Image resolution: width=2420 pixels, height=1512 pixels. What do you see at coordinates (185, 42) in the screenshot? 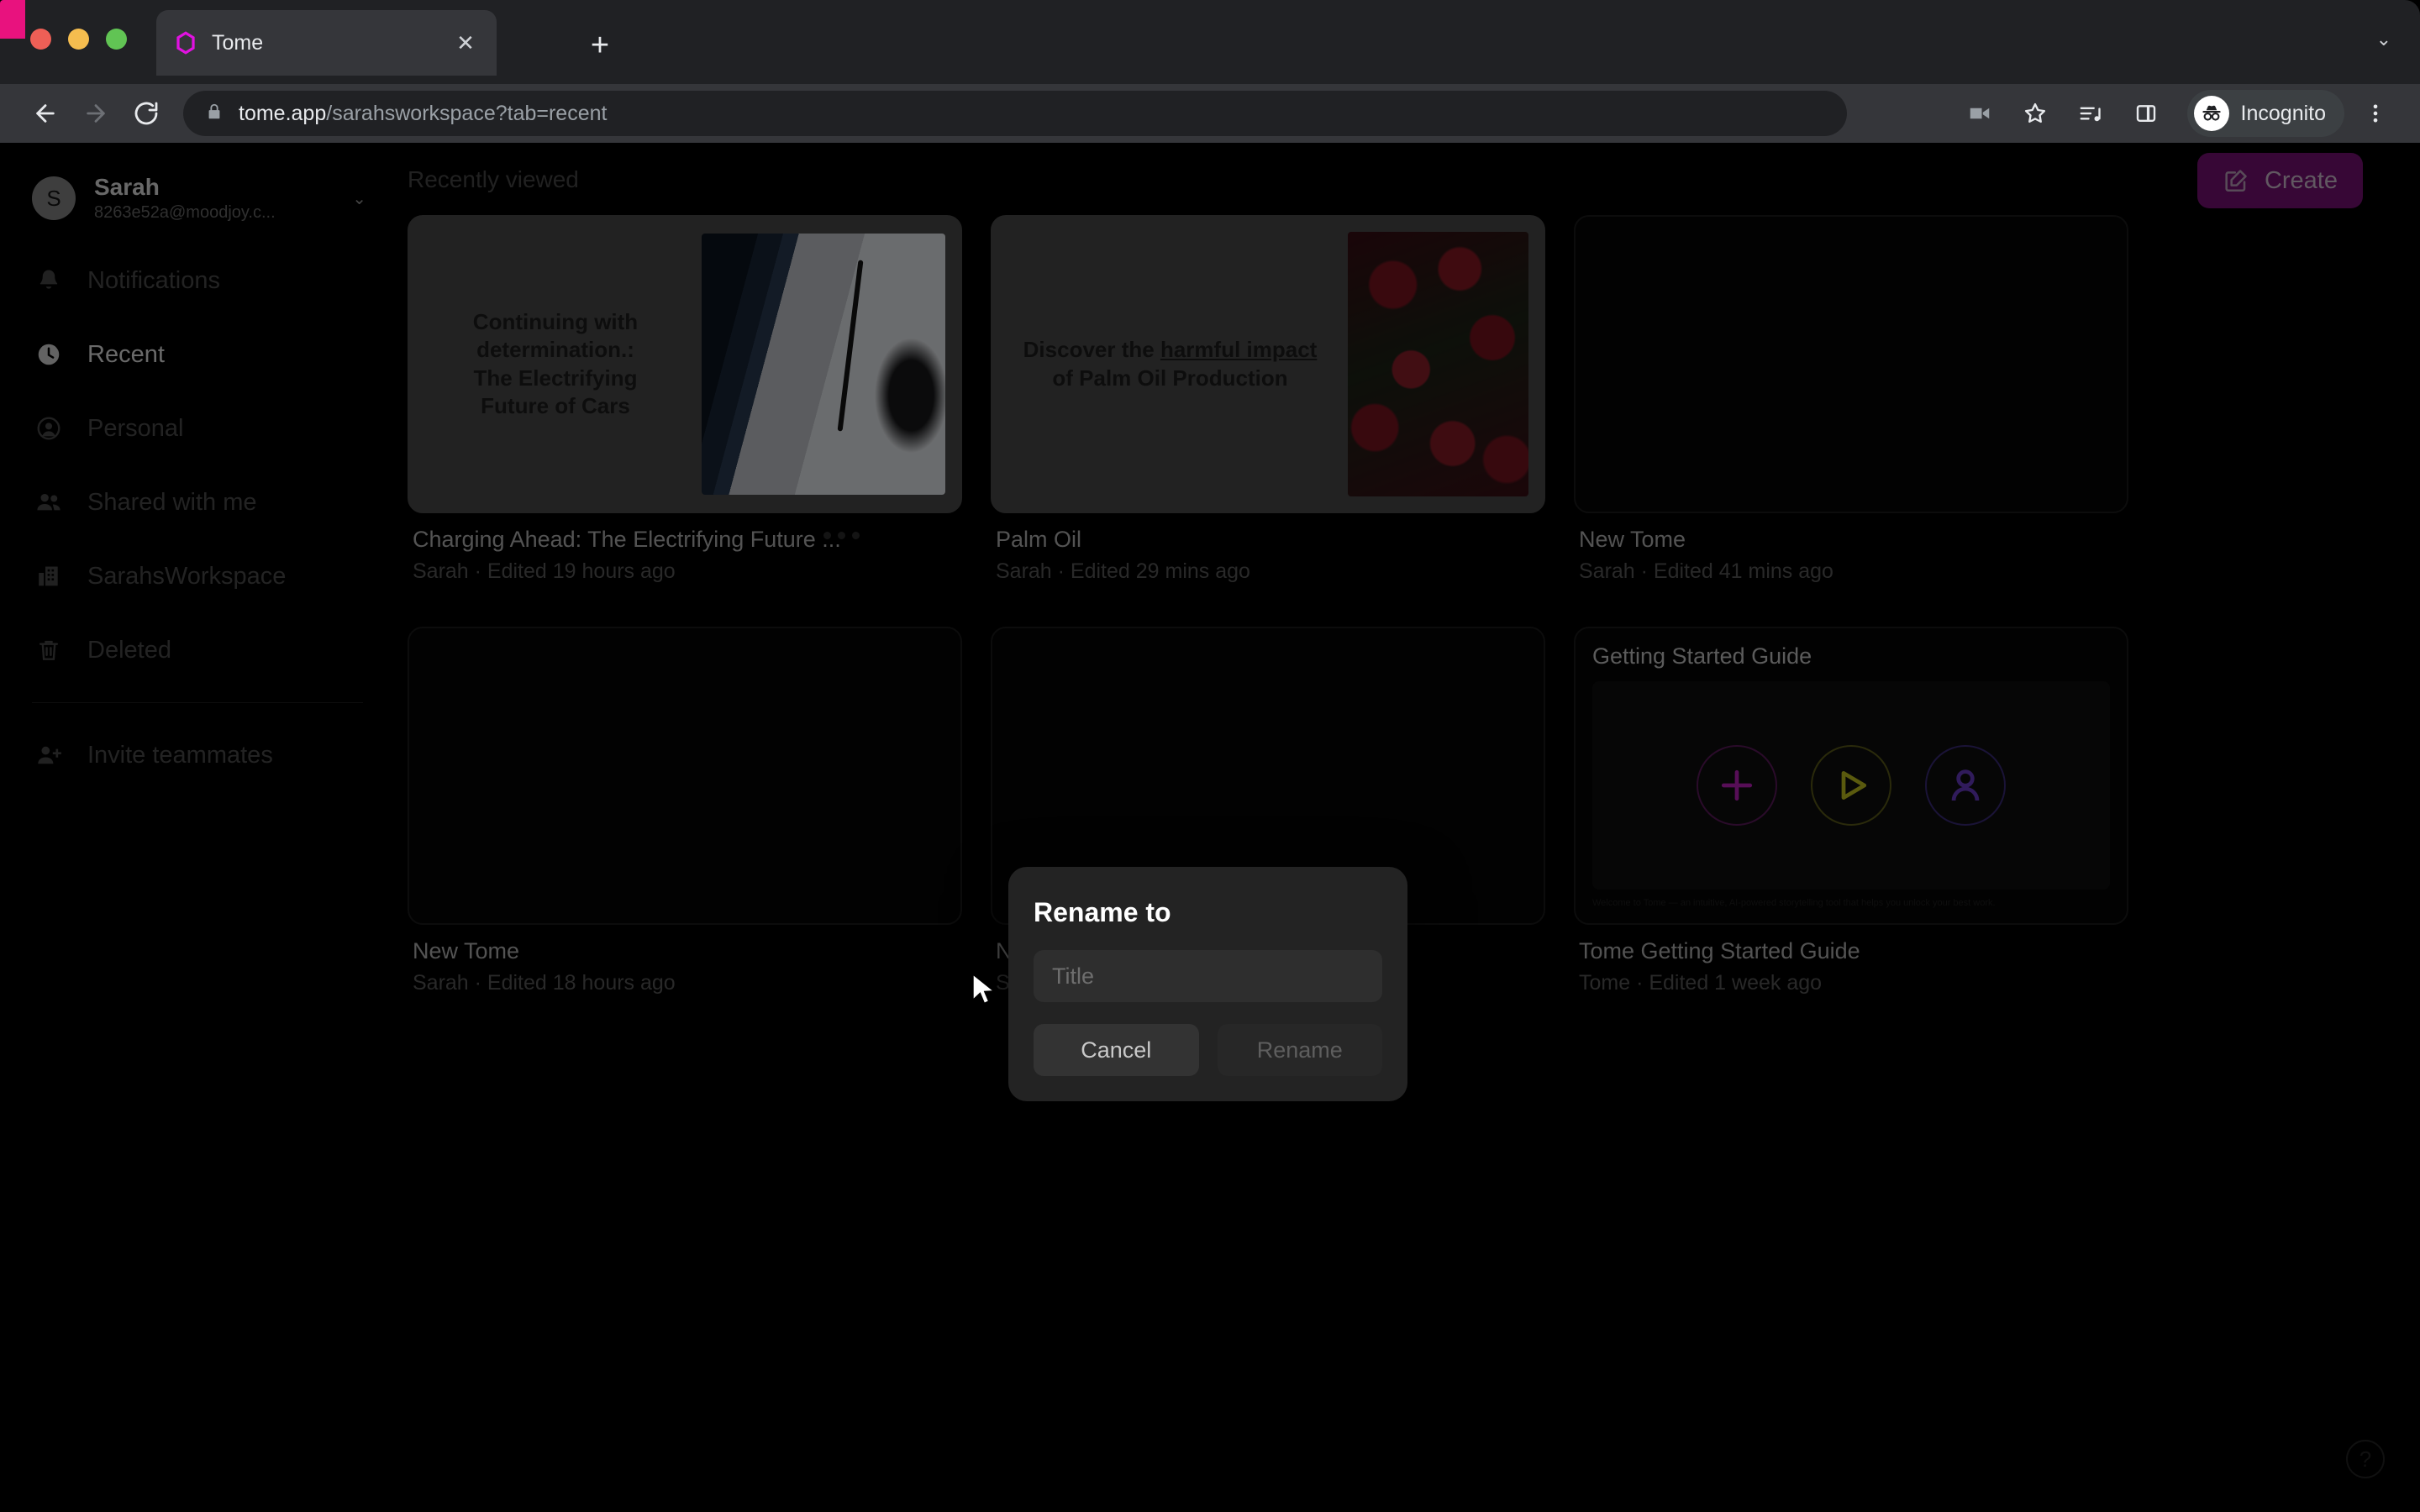
I see `tome-logo-icon` at bounding box center [185, 42].